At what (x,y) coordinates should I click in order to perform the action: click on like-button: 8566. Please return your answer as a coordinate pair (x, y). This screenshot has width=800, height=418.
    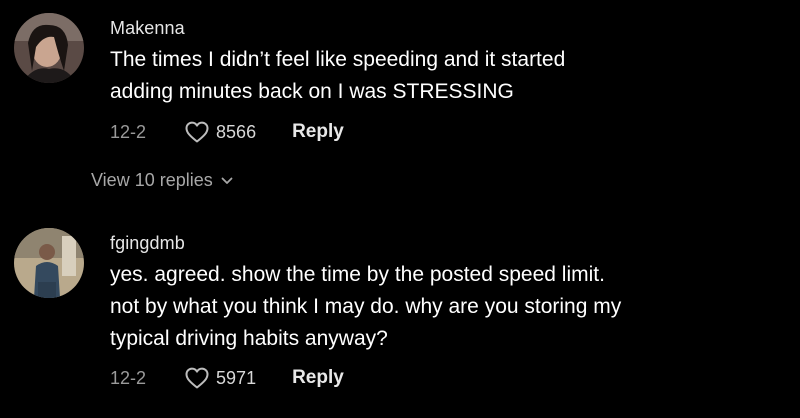
    Looking at the image, I should click on (220, 132).